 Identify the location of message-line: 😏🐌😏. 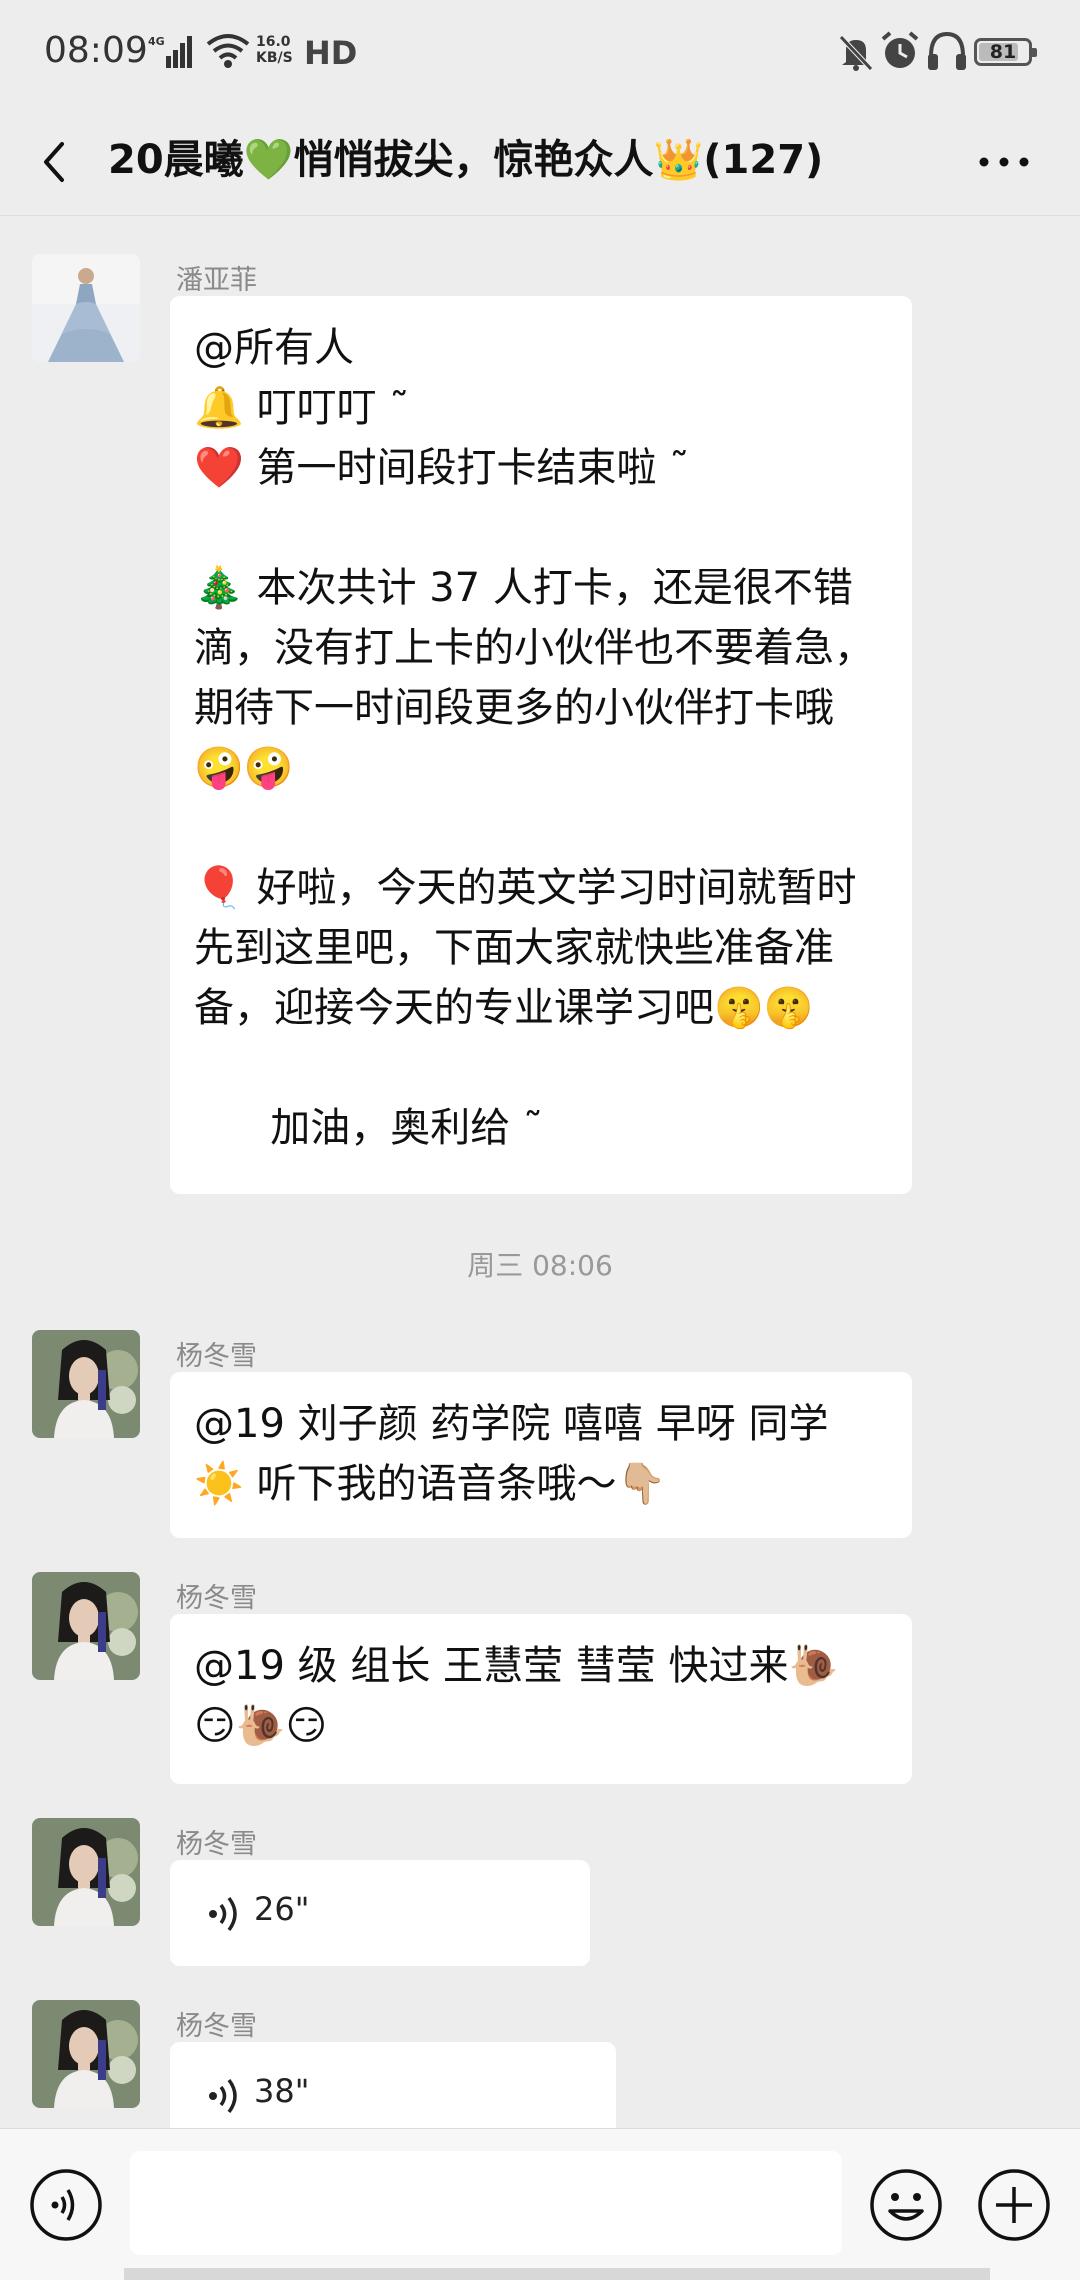
(261, 1726).